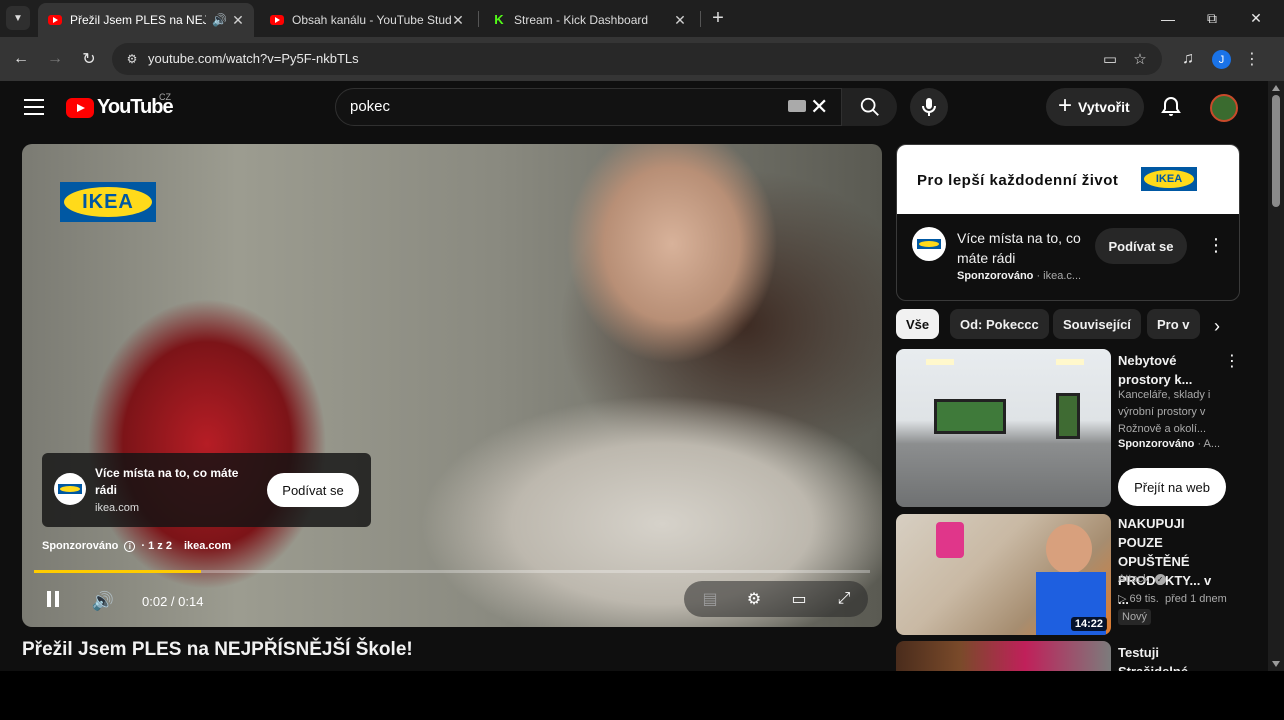 This screenshot has width=1284, height=720. Describe the element at coordinates (55, 59) in the screenshot. I see `forward-button: →` at that location.